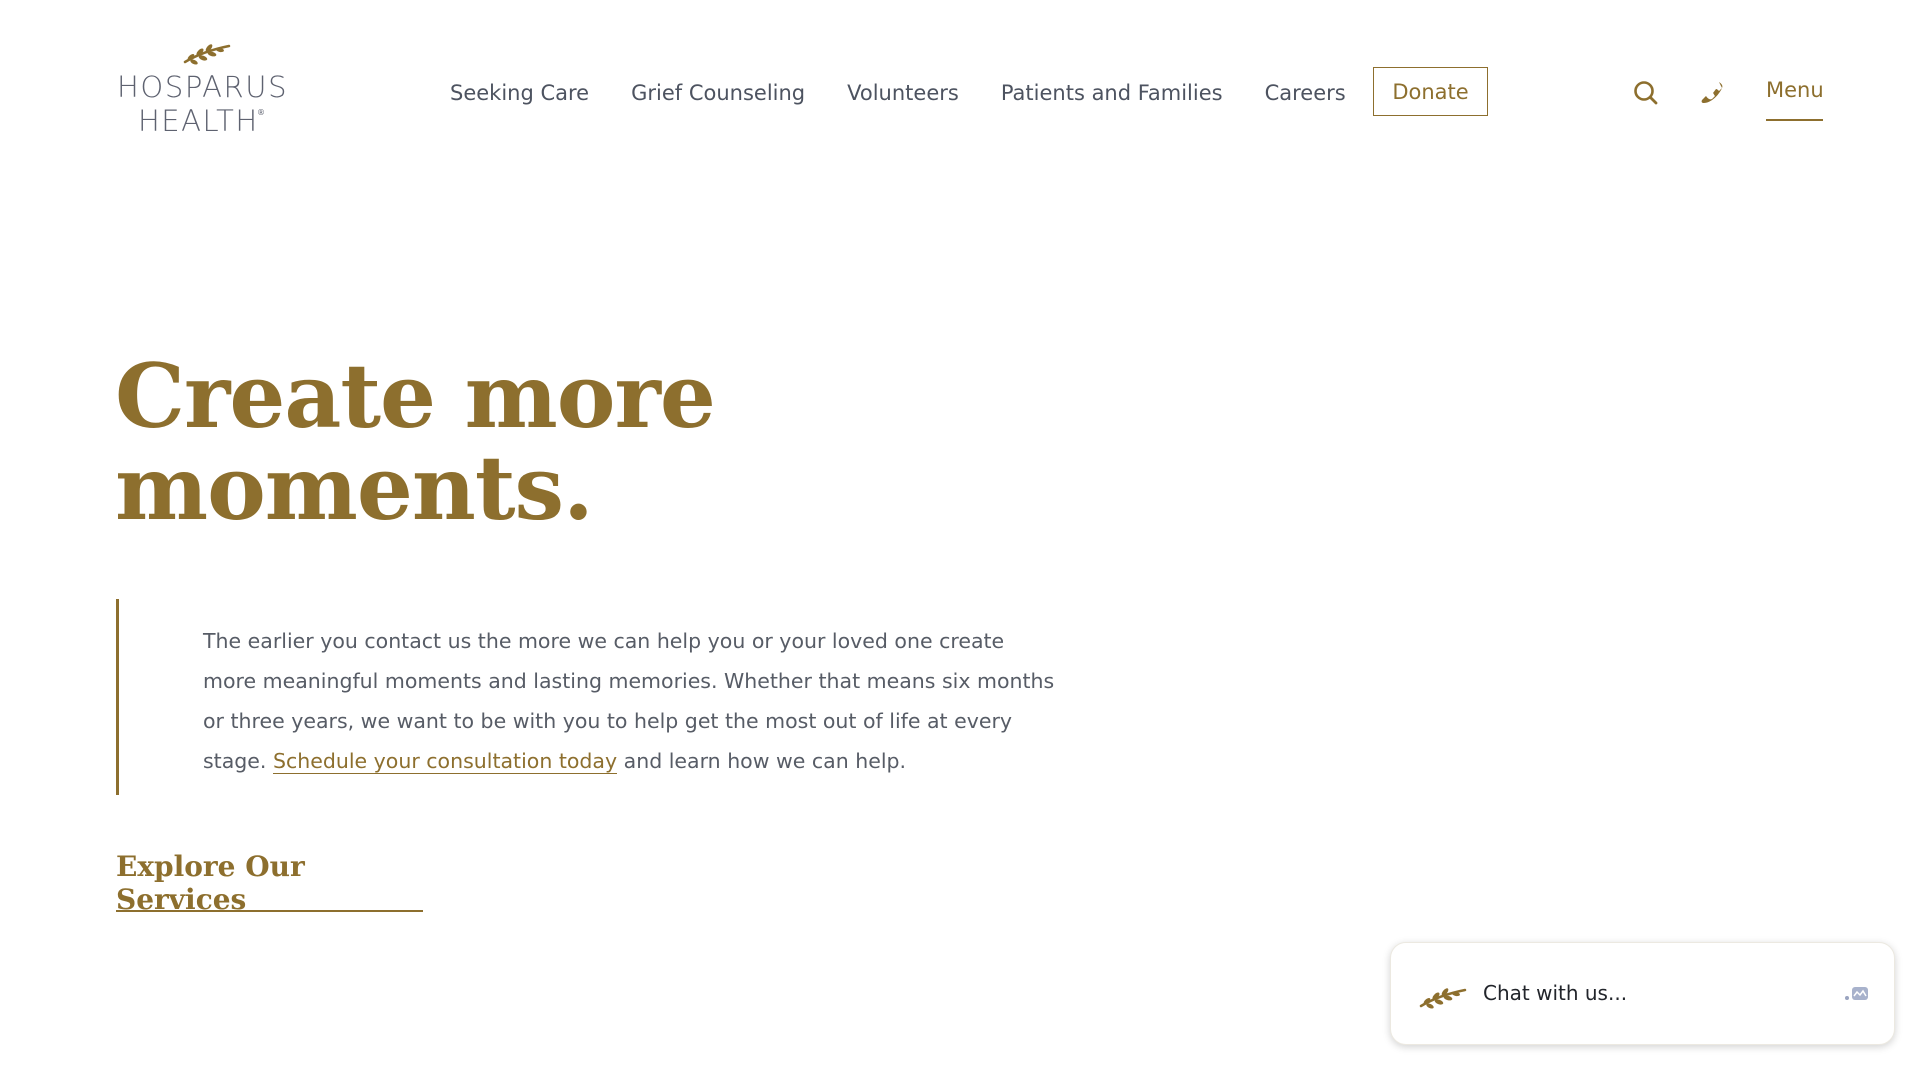 The image size is (1920, 1080). Describe the element at coordinates (354, 488) in the screenshot. I see `hero-title-line-2: moments.` at that location.